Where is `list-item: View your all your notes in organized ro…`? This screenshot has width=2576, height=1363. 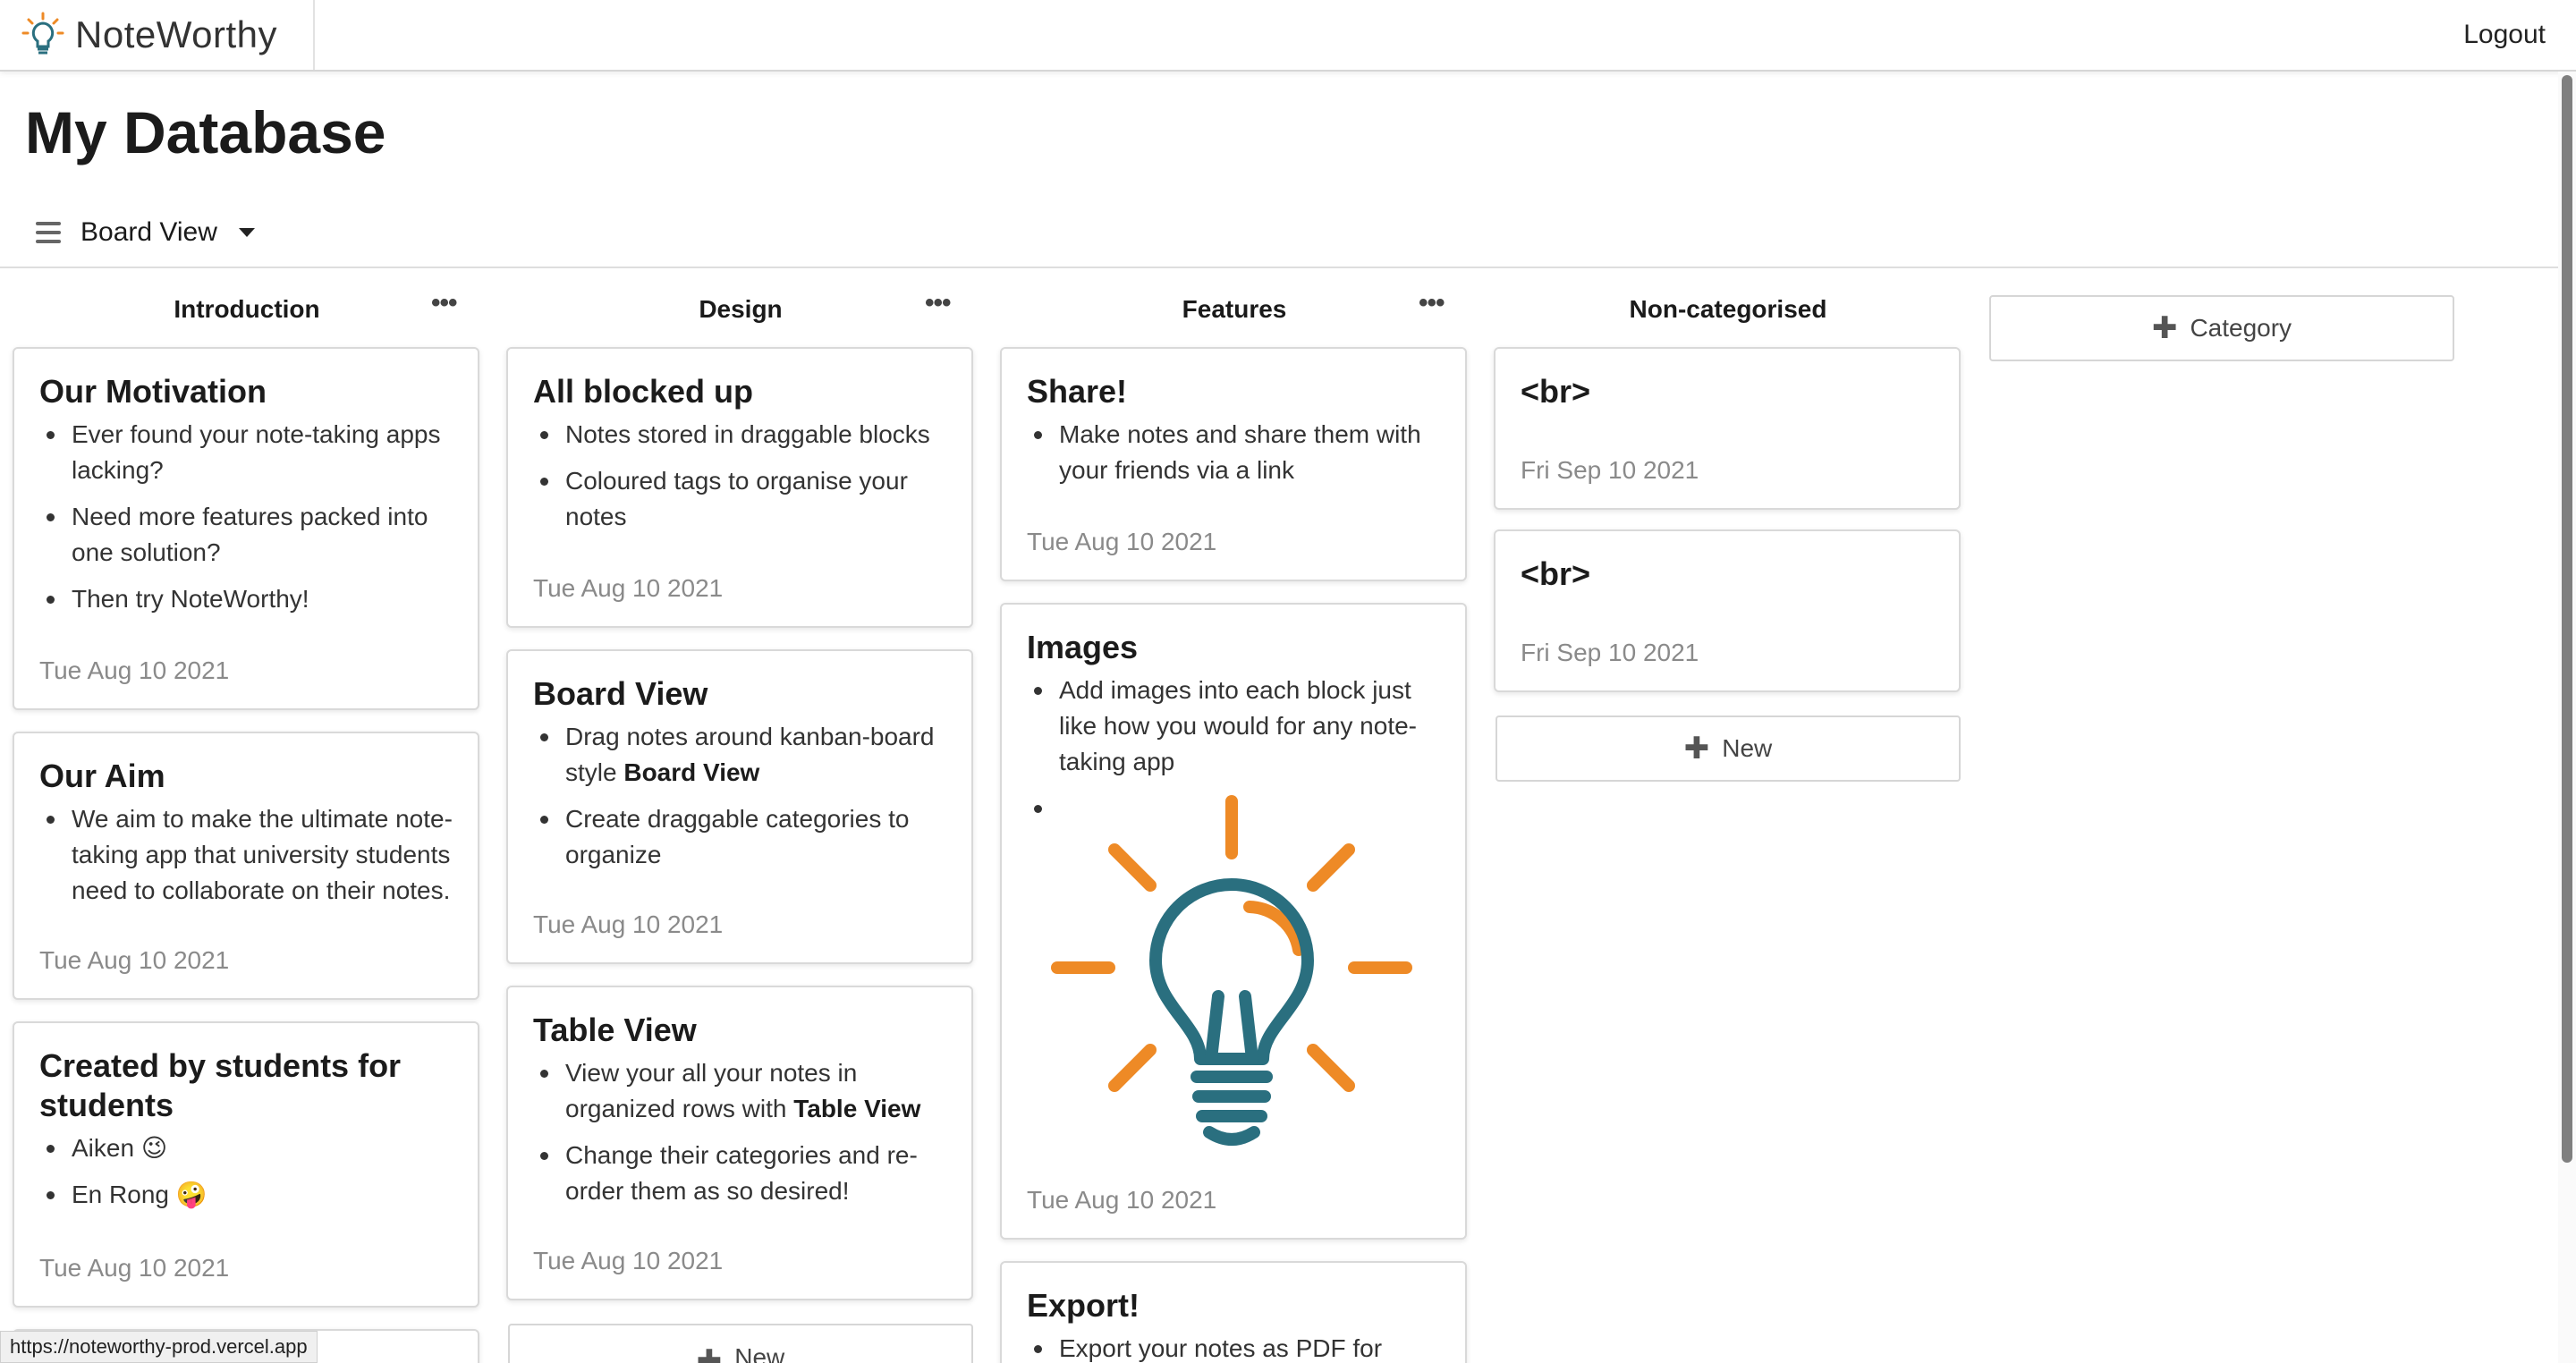 list-item: View your all your notes in organized ro… is located at coordinates (739, 1091).